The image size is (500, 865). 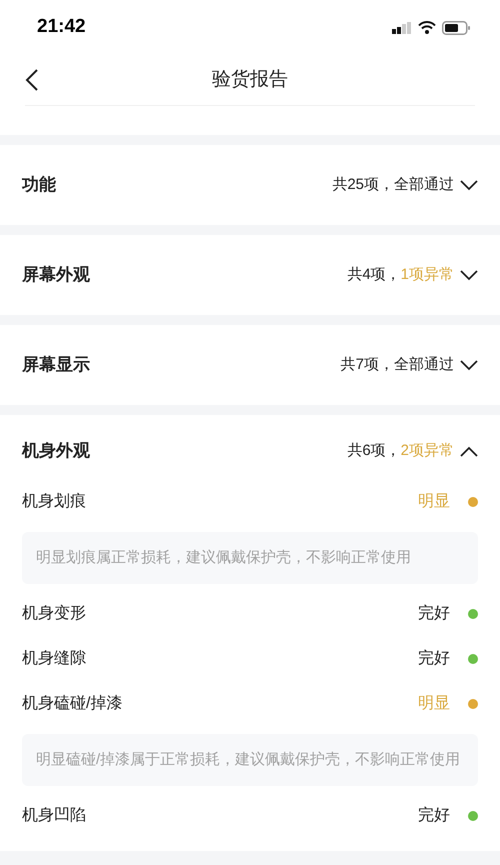 I want to click on item-count: 共4项，, so click(x=374, y=274).